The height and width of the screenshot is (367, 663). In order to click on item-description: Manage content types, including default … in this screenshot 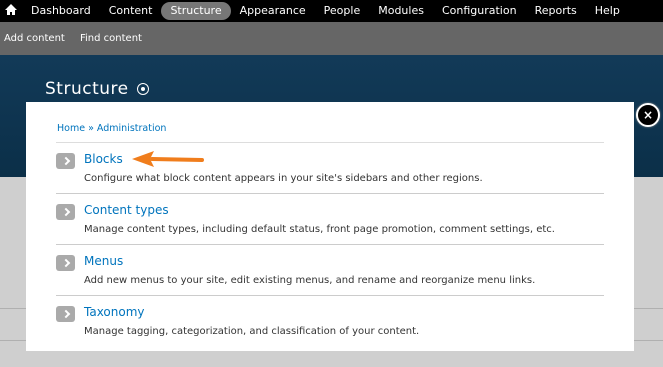, I will do `click(319, 229)`.